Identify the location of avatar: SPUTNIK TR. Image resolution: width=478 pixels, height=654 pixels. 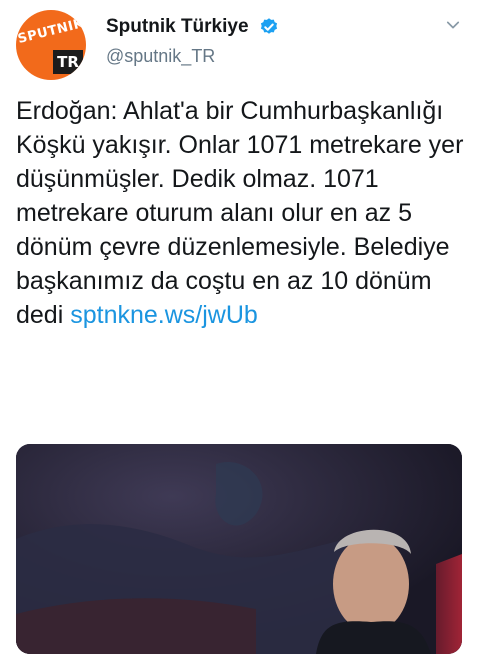
(51, 45).